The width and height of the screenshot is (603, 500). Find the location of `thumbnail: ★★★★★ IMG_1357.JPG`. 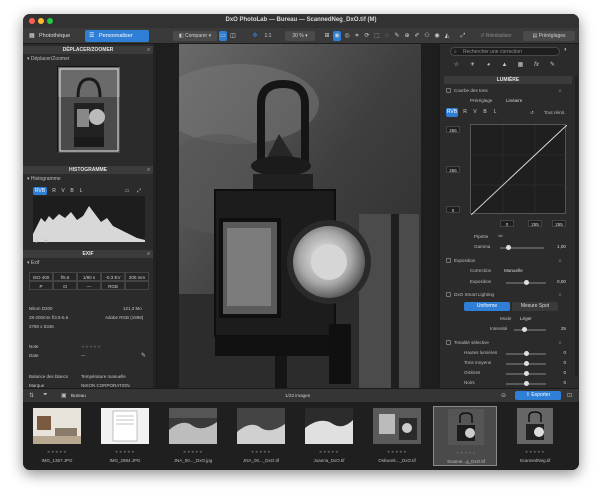

thumbnail: ★★★★★ IMG_1357.JPG is located at coordinates (57, 436).